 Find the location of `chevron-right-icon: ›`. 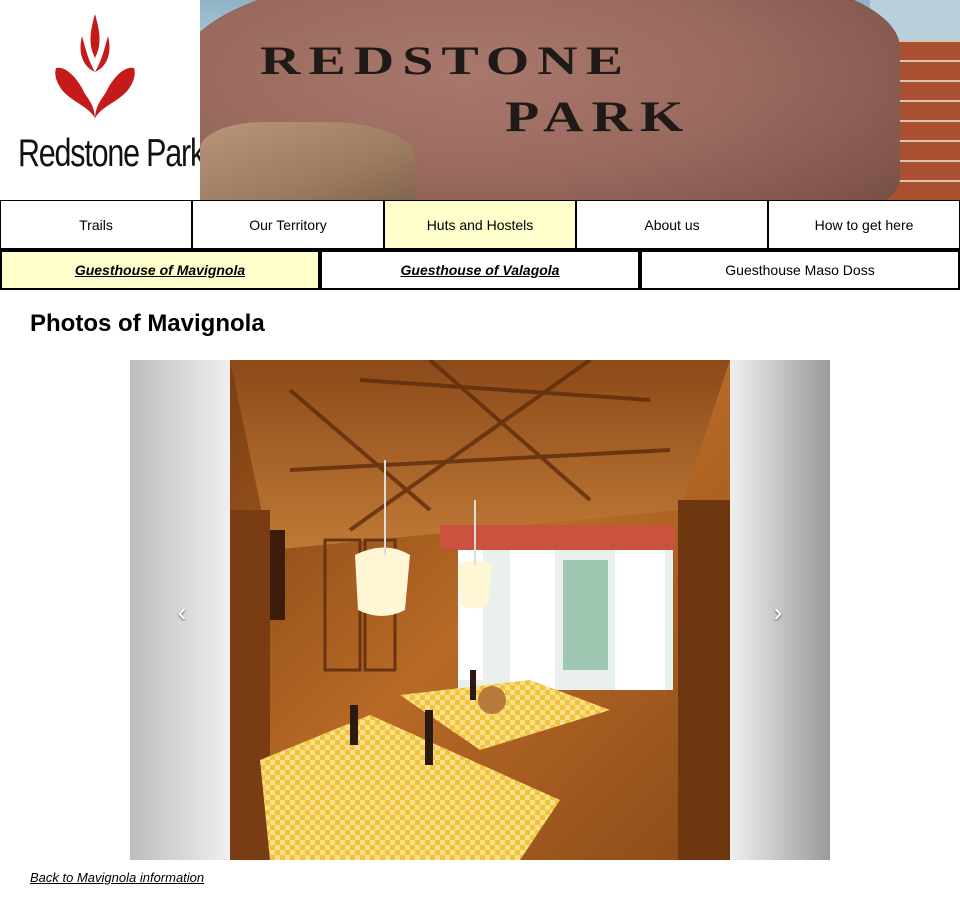

chevron-right-icon: › is located at coordinates (778, 612).